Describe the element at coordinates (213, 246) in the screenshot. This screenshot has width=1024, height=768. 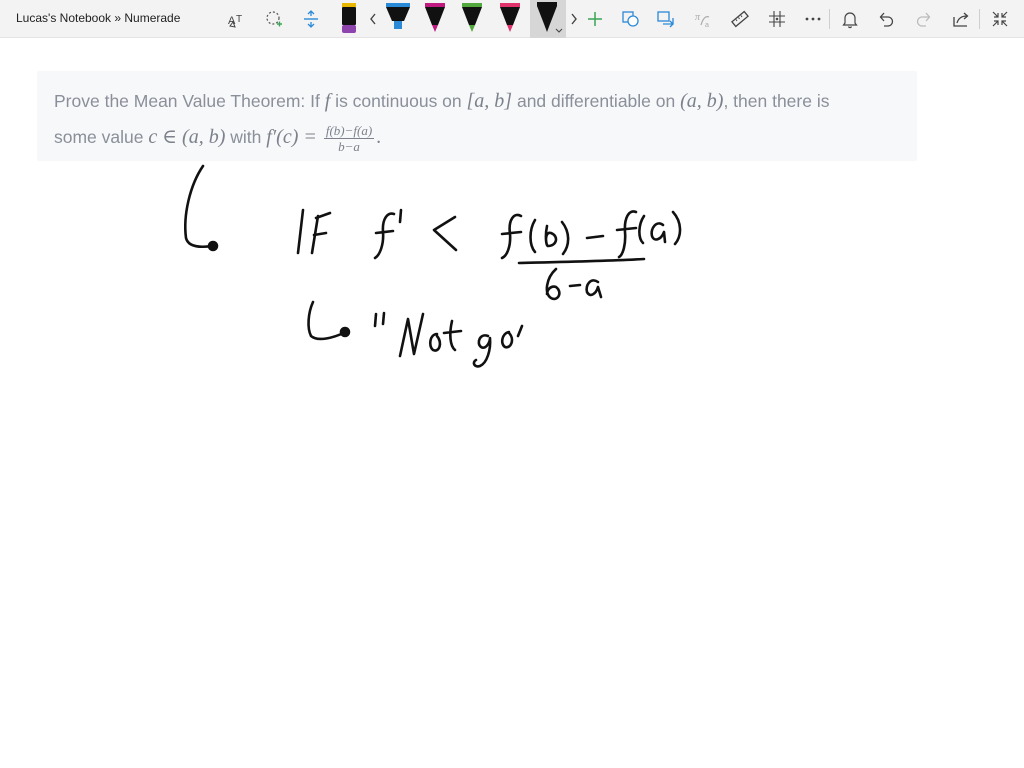
I see `ink-arrow-dot` at that location.